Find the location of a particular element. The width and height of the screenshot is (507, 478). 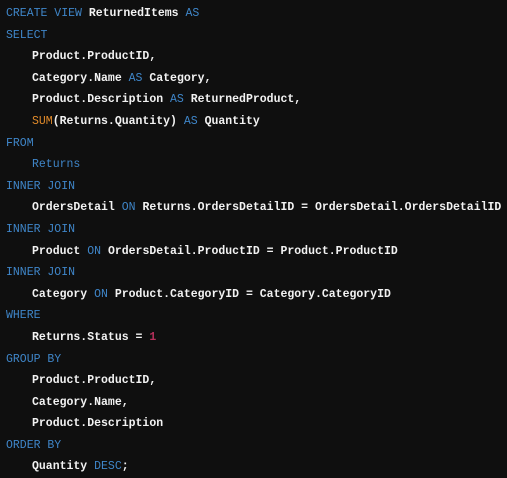

sql-function: SUM is located at coordinates (42, 121).